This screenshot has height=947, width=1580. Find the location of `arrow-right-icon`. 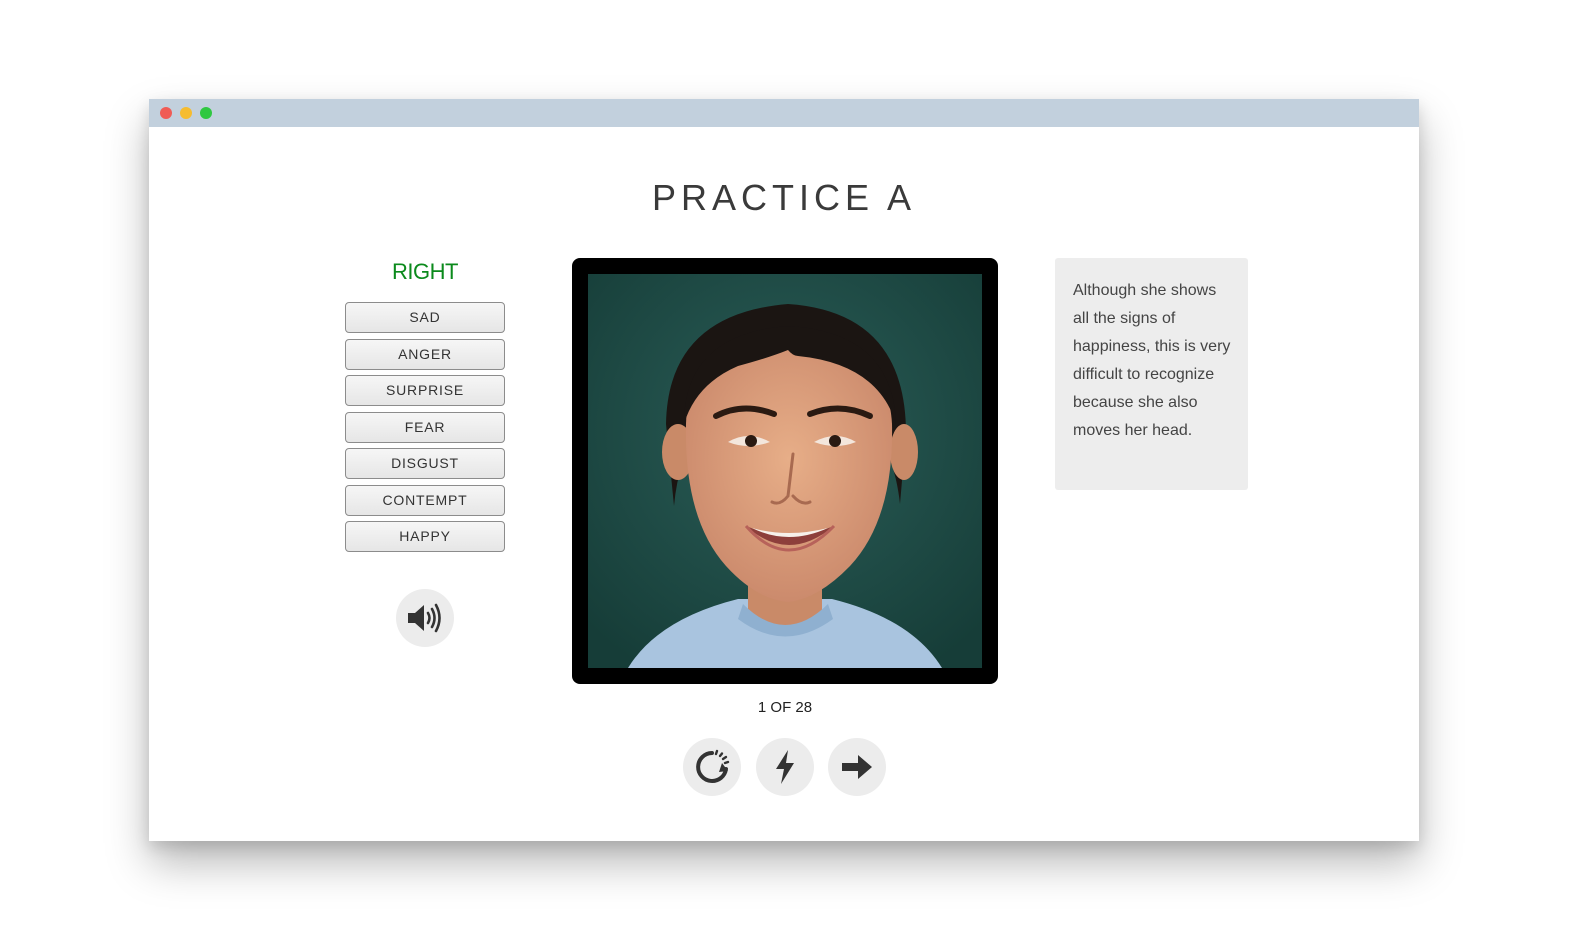

arrow-right-icon is located at coordinates (857, 767).